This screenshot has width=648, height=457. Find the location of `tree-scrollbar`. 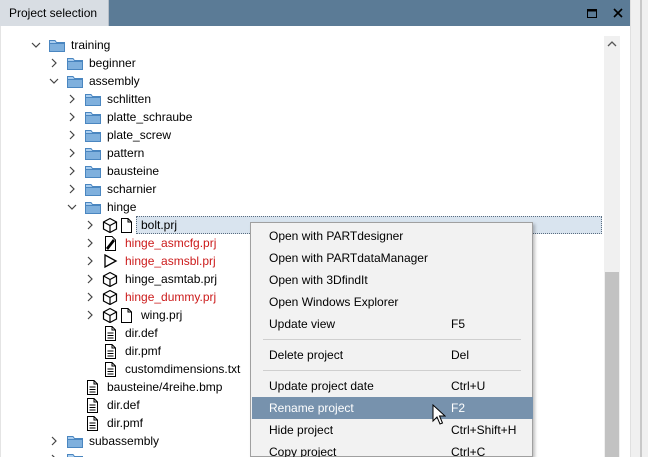

tree-scrollbar is located at coordinates (612, 246).